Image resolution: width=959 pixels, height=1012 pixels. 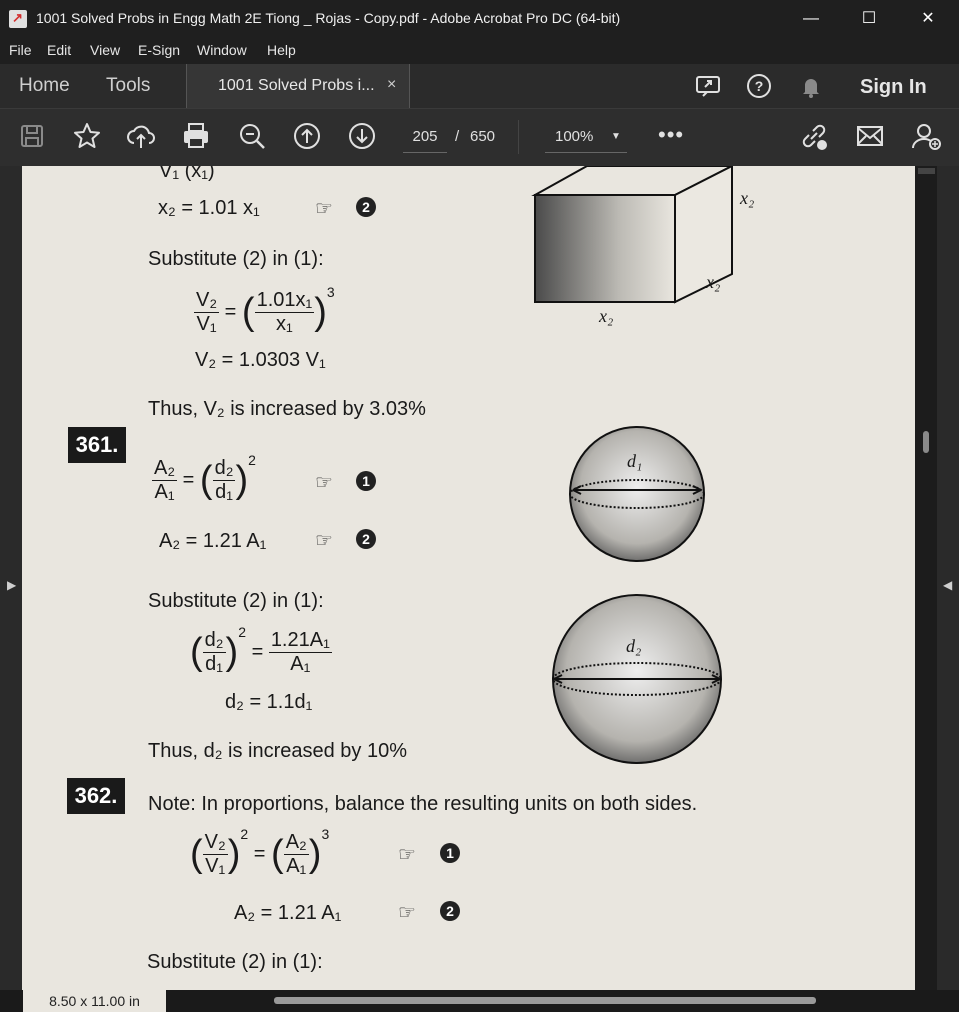 What do you see at coordinates (44, 86) in the screenshot?
I see `tab-home: Home` at bounding box center [44, 86].